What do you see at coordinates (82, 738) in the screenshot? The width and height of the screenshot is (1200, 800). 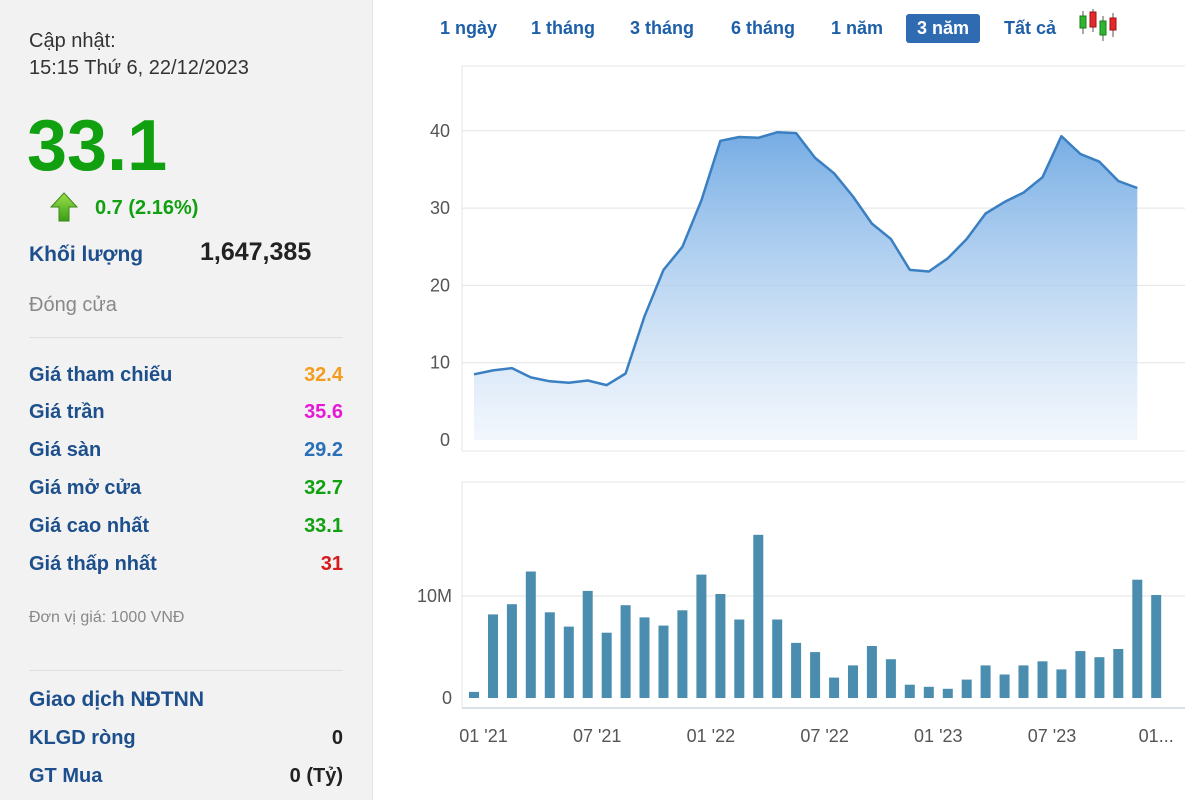 I see `foreign-label: KLGD ròng` at bounding box center [82, 738].